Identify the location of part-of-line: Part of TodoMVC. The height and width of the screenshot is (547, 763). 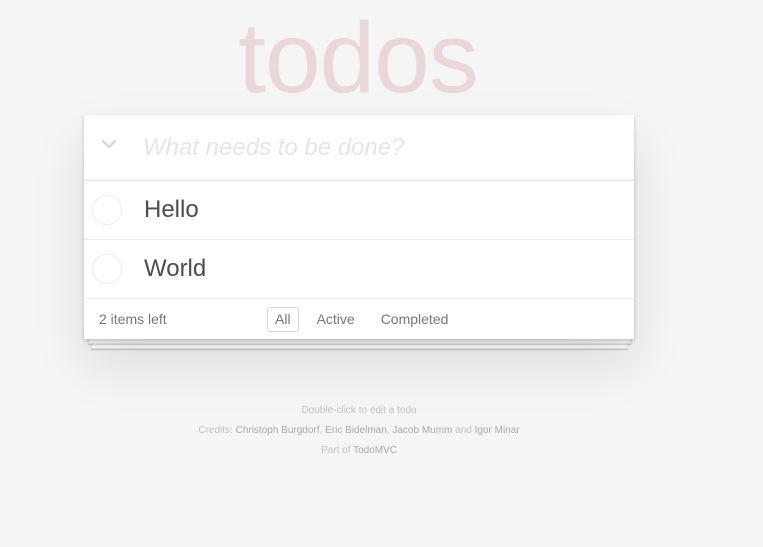
(359, 451).